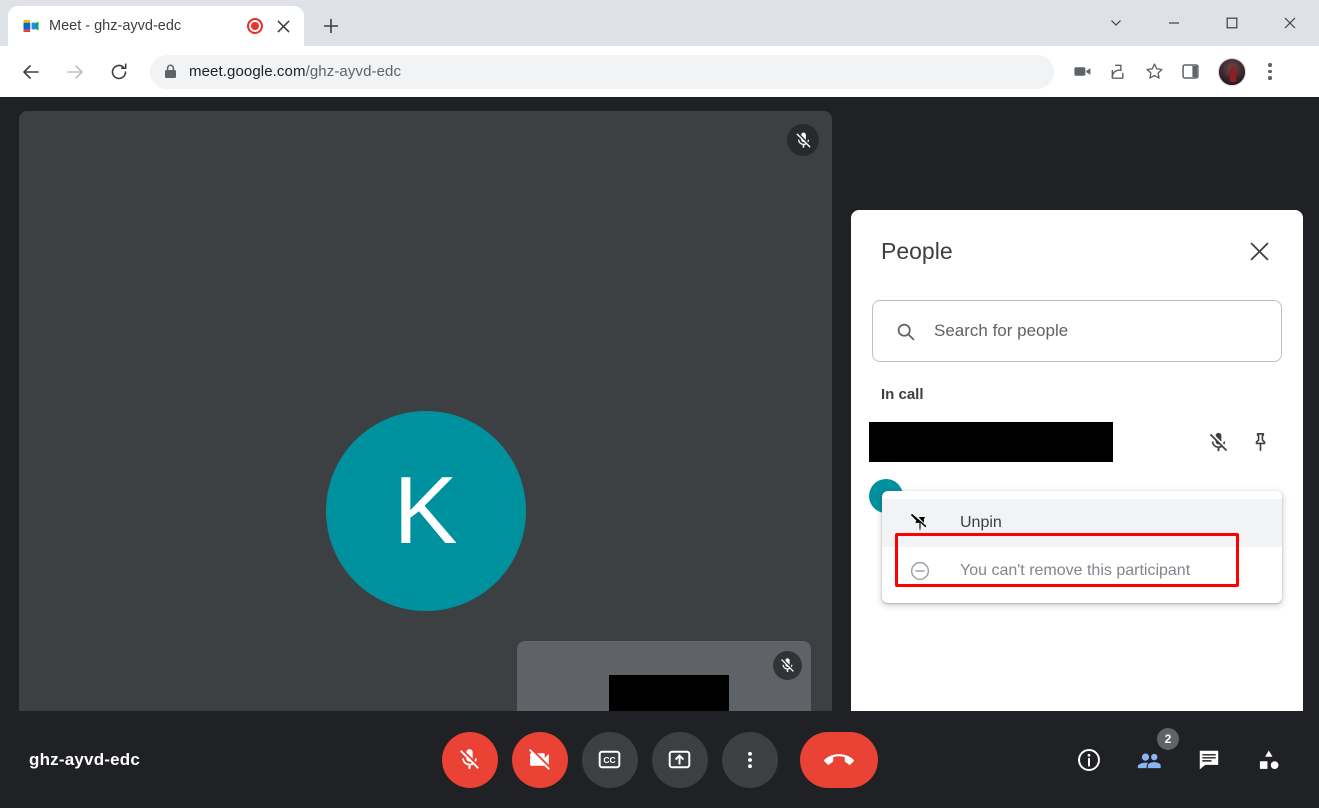 Image resolution: width=1319 pixels, height=808 pixels. What do you see at coordinates (469, 759) in the screenshot?
I see `microphone-toggle-button` at bounding box center [469, 759].